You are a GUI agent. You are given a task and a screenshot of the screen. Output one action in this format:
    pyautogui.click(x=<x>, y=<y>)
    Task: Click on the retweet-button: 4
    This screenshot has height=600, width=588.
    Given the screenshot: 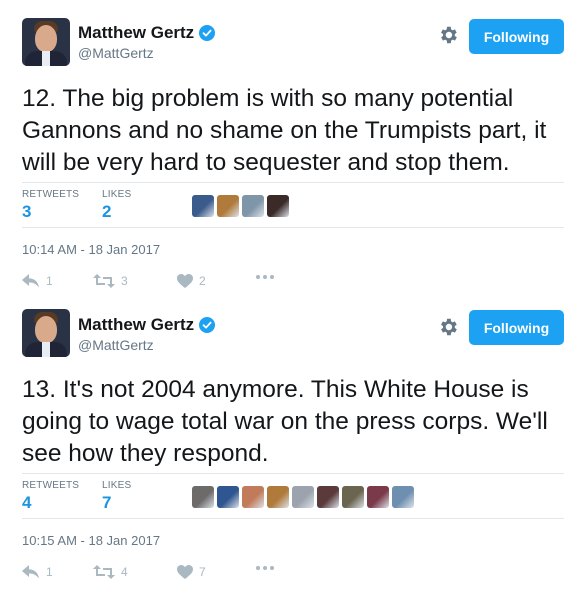 What is the action you would take?
    pyautogui.click(x=110, y=572)
    